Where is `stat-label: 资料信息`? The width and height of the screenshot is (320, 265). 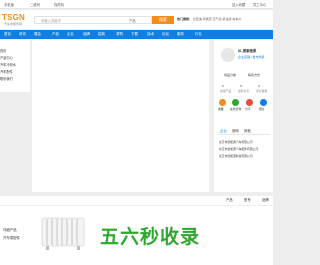 stat-label: 资料信息 is located at coordinates (244, 91).